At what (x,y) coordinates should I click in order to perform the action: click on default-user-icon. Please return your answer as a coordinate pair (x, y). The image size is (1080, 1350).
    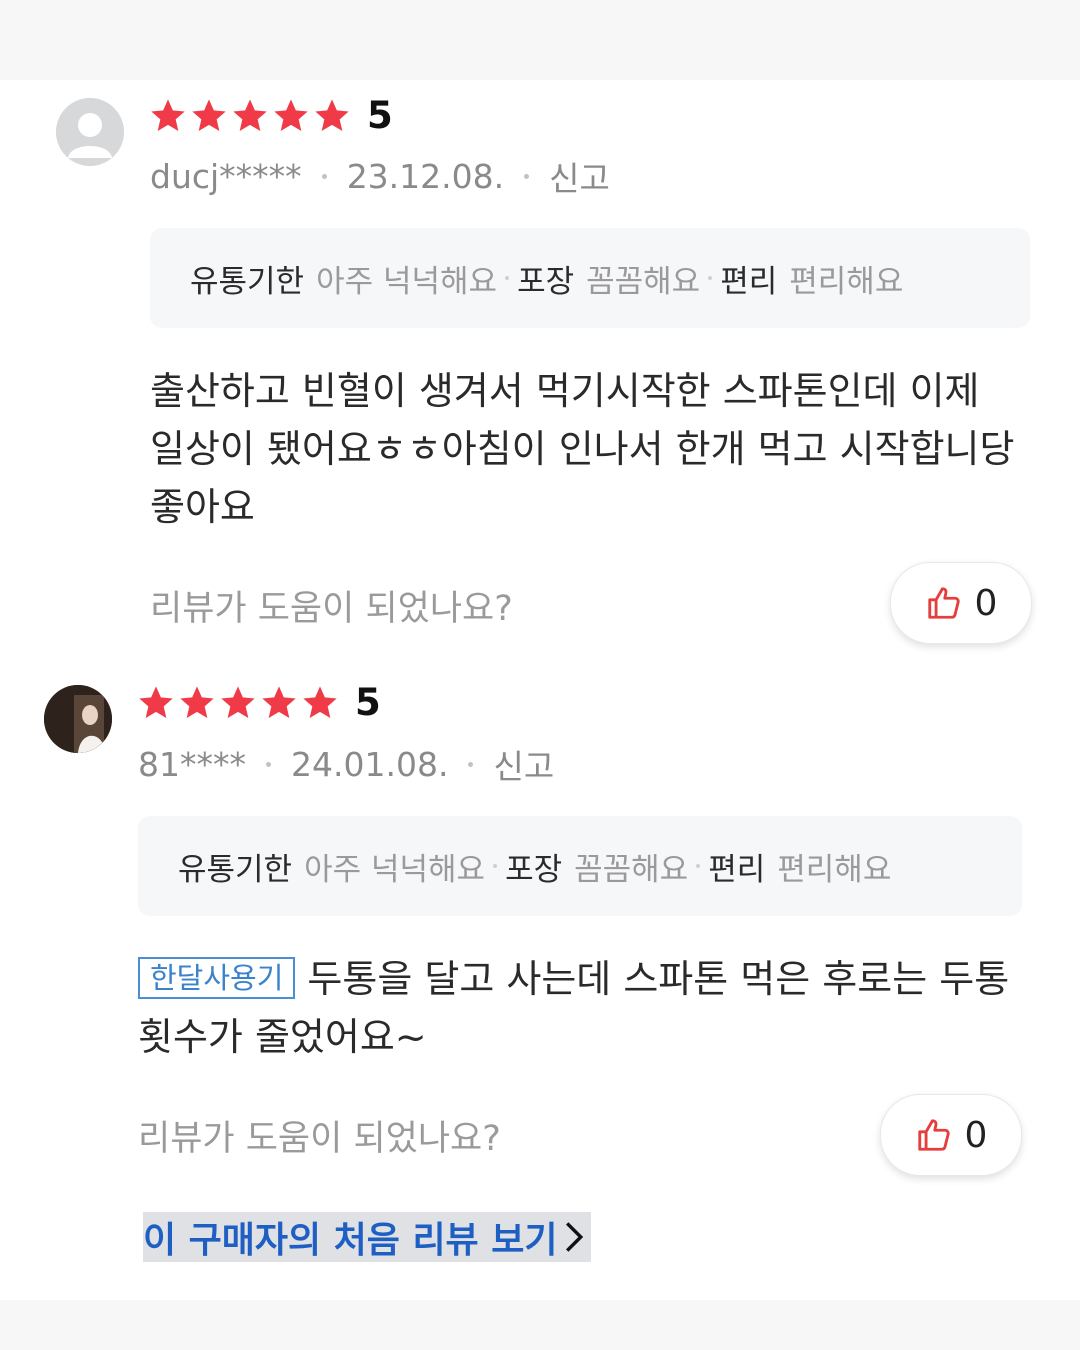
    Looking at the image, I should click on (90, 132).